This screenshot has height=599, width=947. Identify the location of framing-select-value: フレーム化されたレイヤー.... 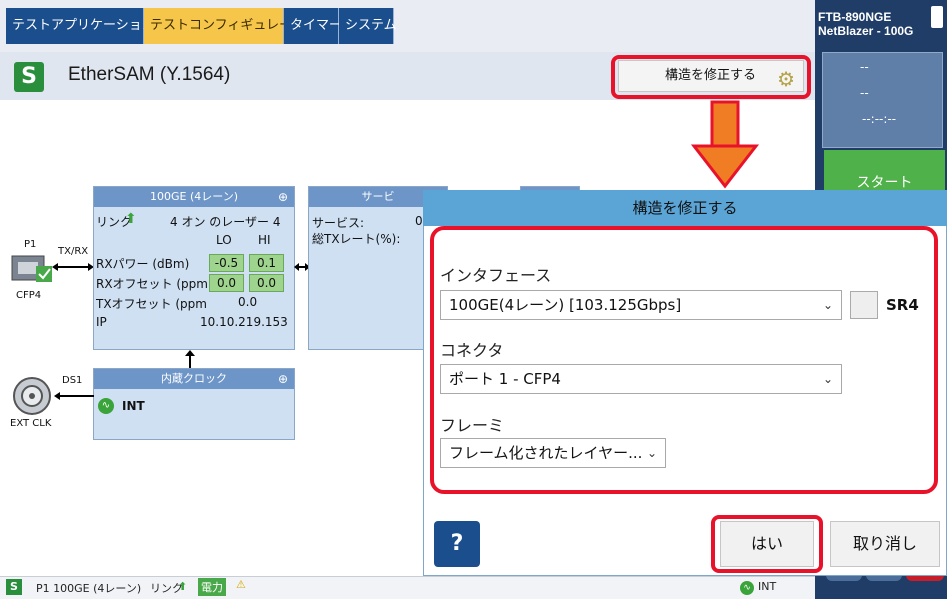
(546, 453).